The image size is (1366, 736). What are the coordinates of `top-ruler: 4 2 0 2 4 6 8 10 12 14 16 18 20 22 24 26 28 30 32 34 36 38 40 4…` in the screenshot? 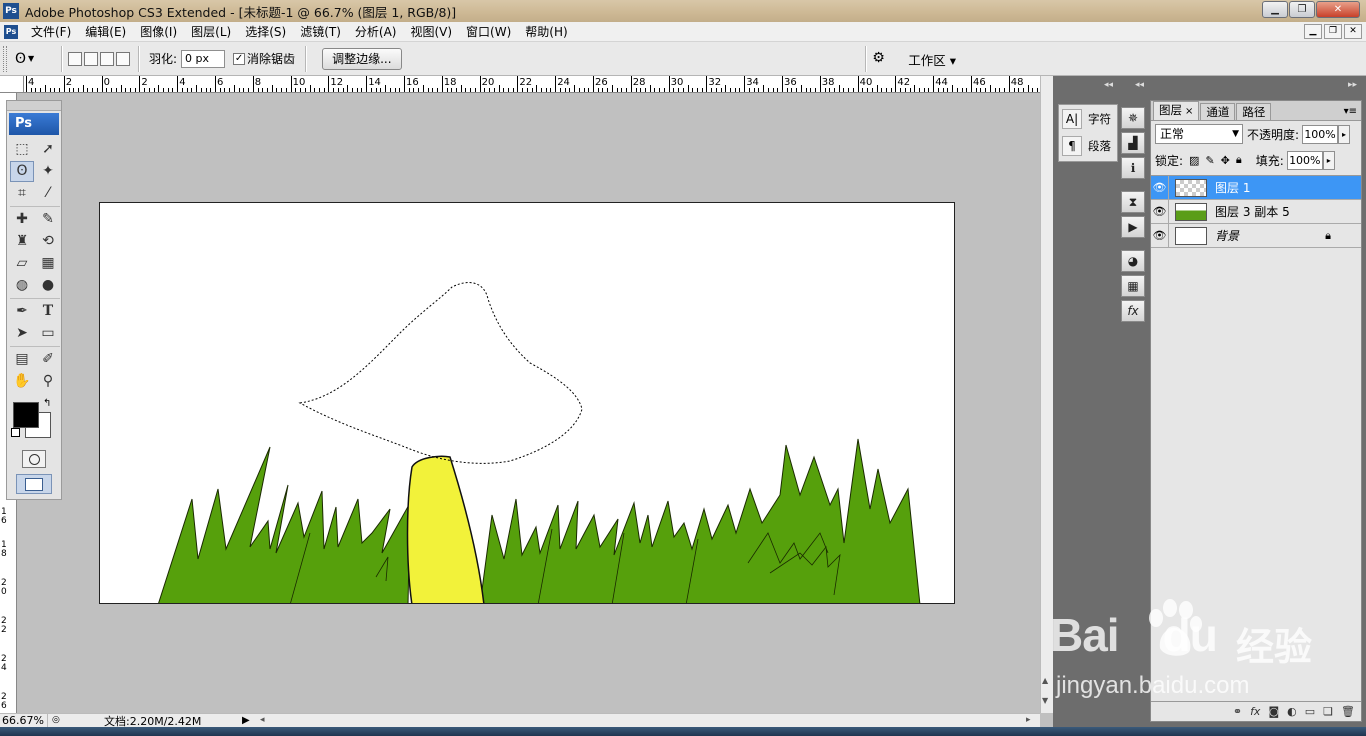 It's located at (532, 84).